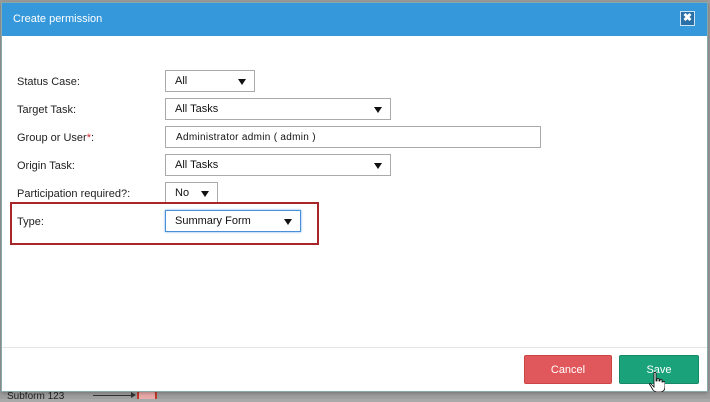  Describe the element at coordinates (92, 138) in the screenshot. I see `group-or-user-label-suffix: :` at that location.